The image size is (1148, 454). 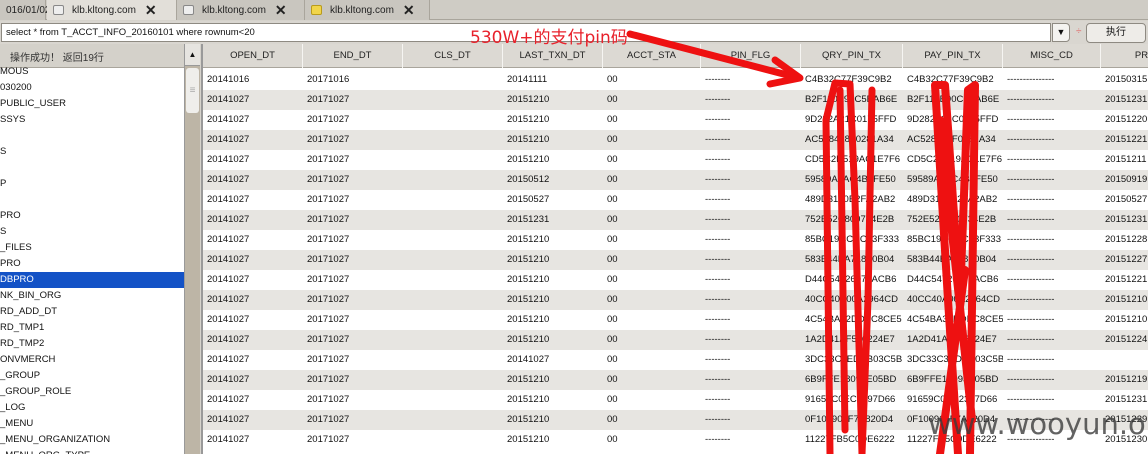 What do you see at coordinates (353, 56) in the screenshot?
I see `column-header-end-dt: END_DT` at bounding box center [353, 56].